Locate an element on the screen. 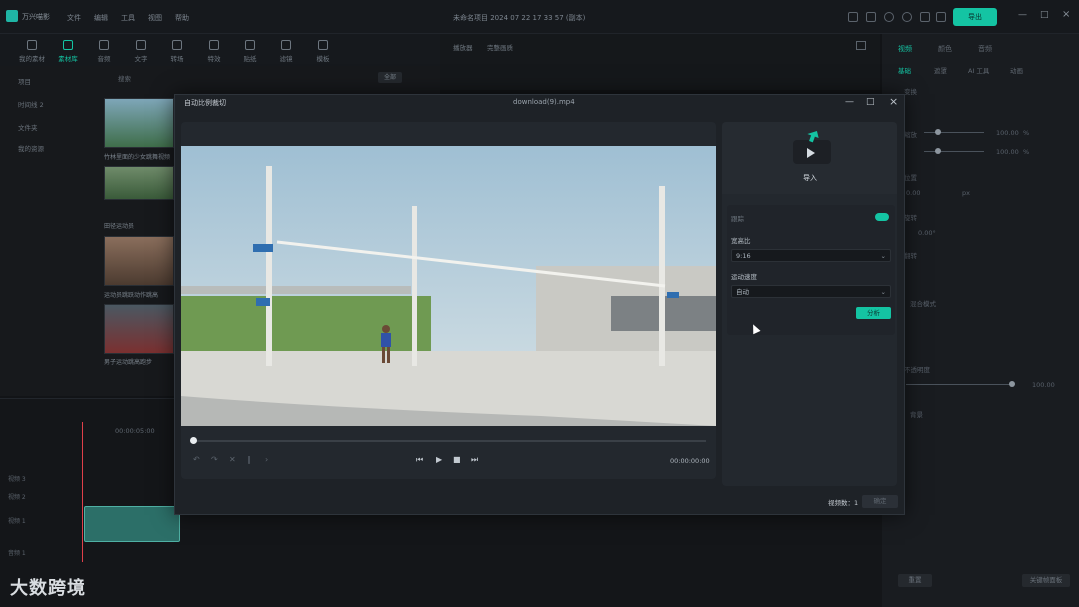 Image resolution: width=1079 pixels, height=607 pixels. tool-templates: 模板 is located at coordinates (323, 51).